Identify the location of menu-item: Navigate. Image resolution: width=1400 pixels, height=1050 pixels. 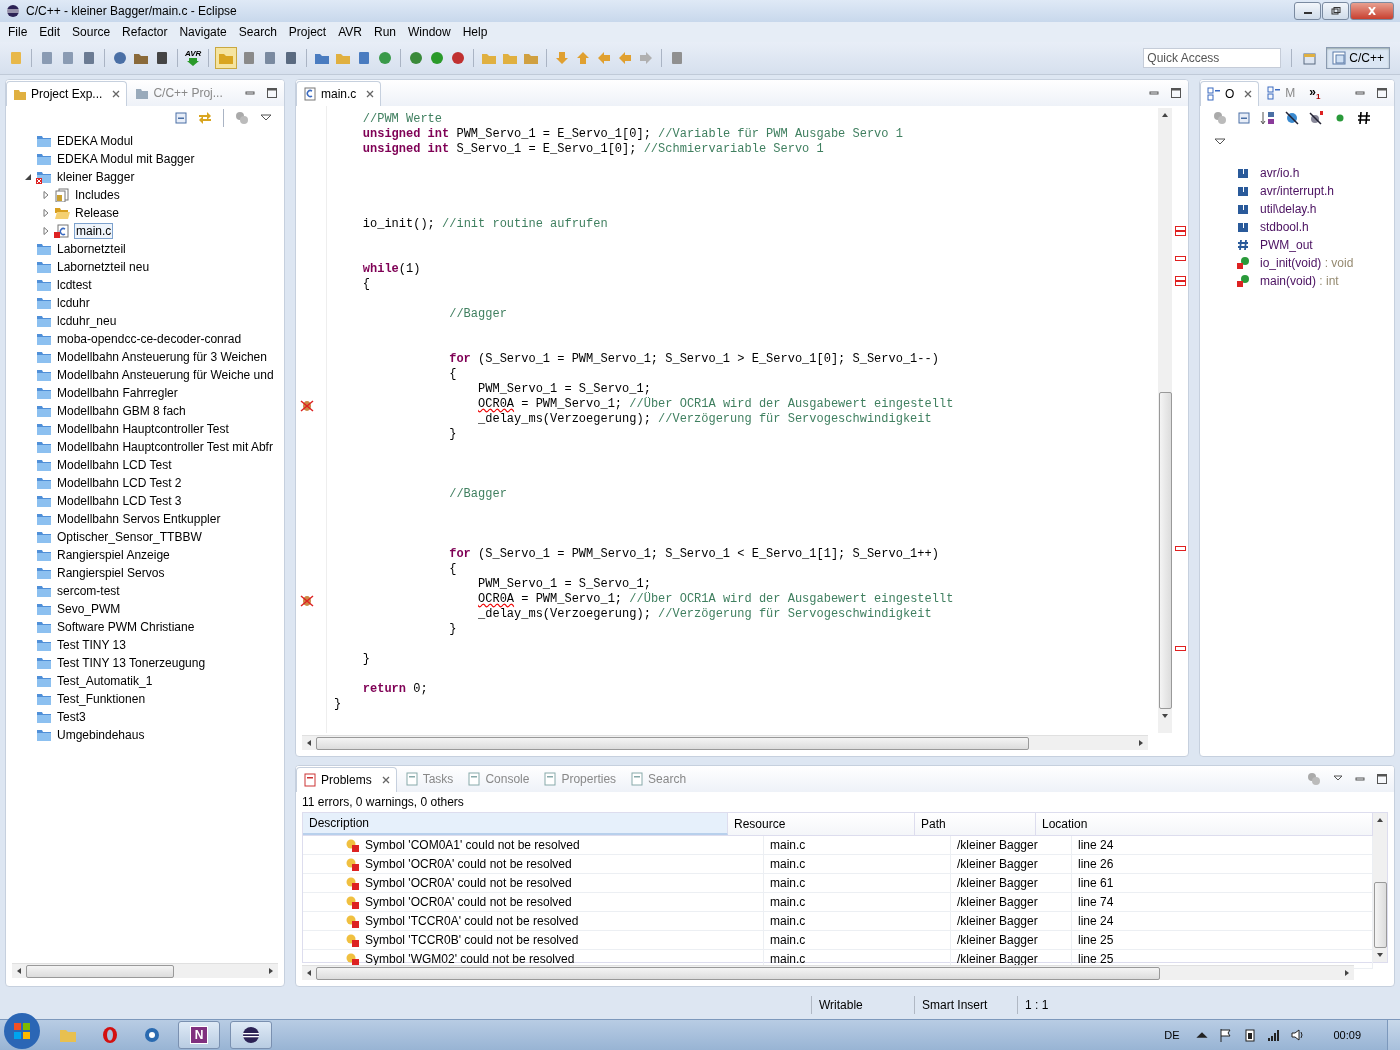
(203, 32).